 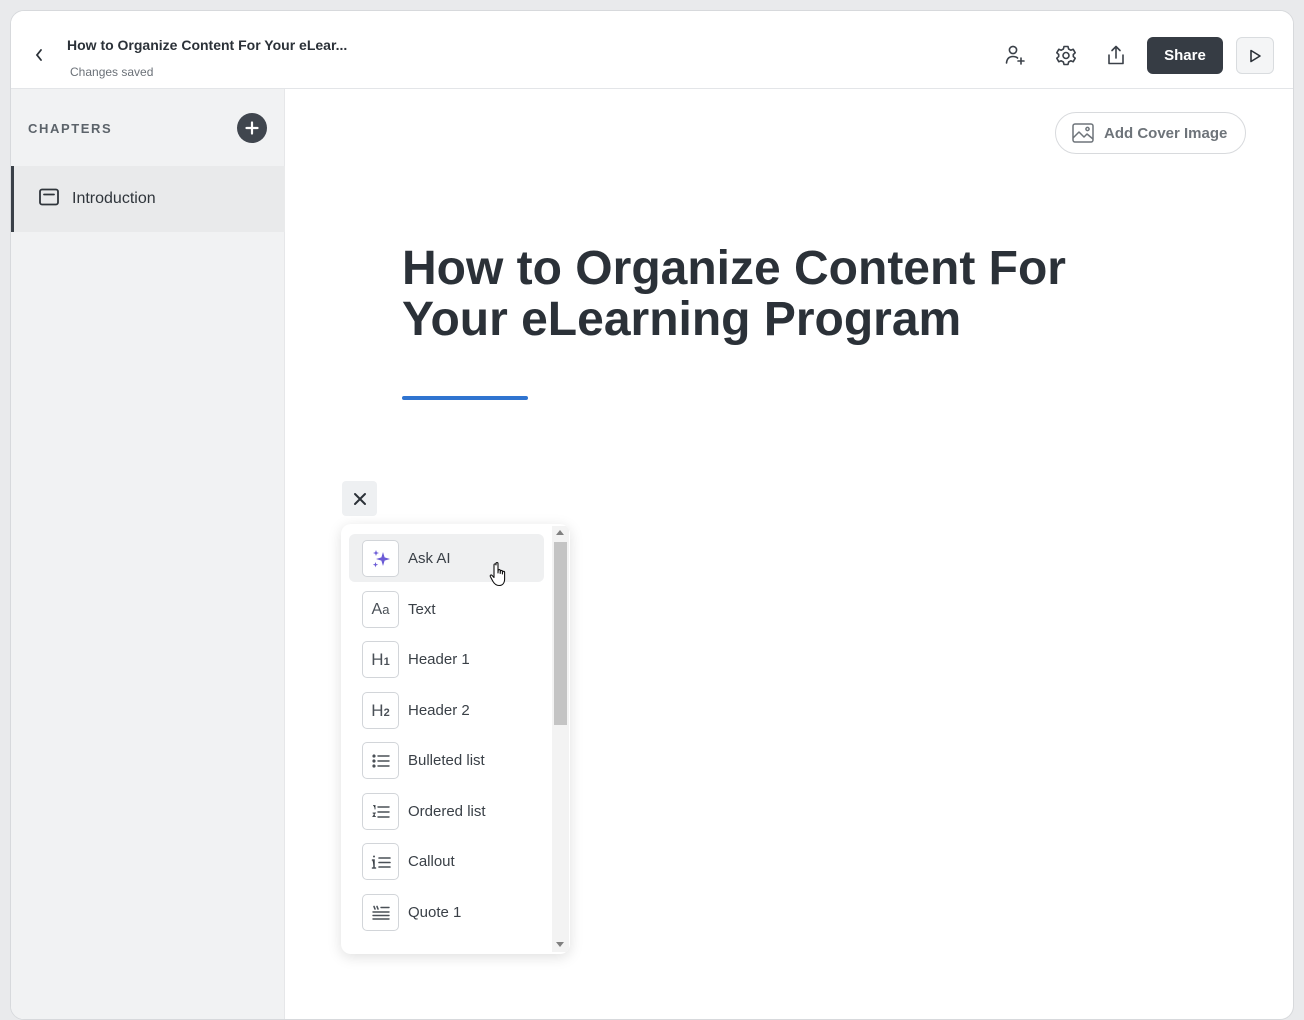 What do you see at coordinates (39, 55) in the screenshot?
I see `back-chevron-icon` at bounding box center [39, 55].